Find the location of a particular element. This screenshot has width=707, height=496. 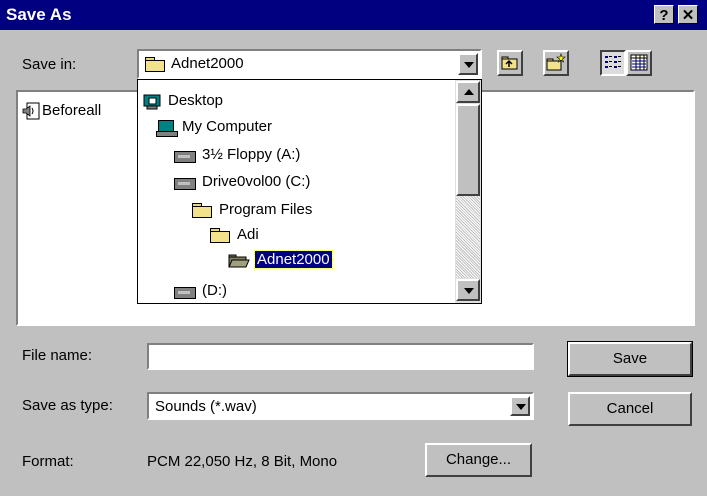

tree-item-label: Adi is located at coordinates (248, 234).